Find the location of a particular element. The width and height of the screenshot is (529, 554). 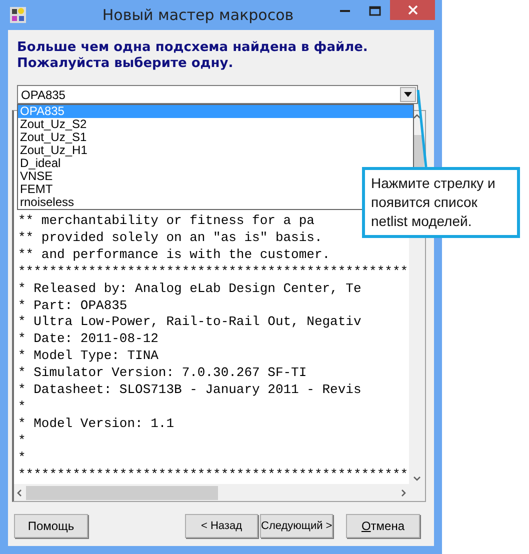

close-button is located at coordinates (412, 10).